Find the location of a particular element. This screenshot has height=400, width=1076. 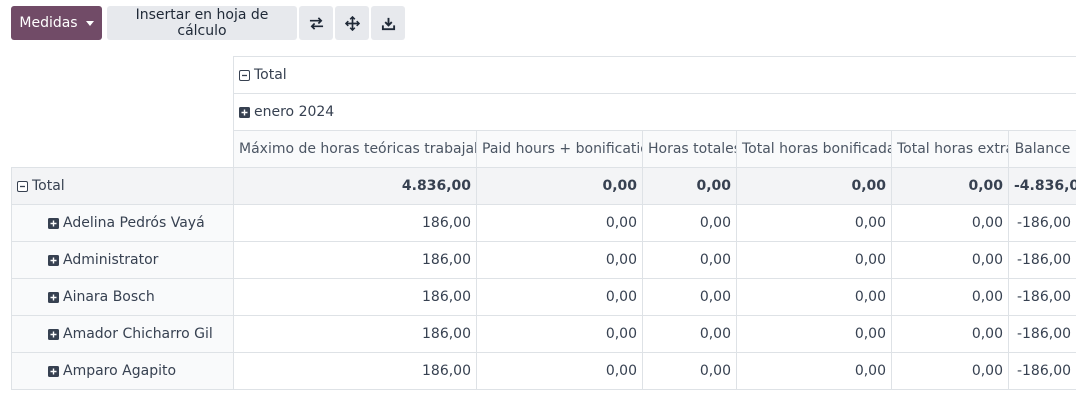

measure-header: Horas totales is located at coordinates (689, 149).